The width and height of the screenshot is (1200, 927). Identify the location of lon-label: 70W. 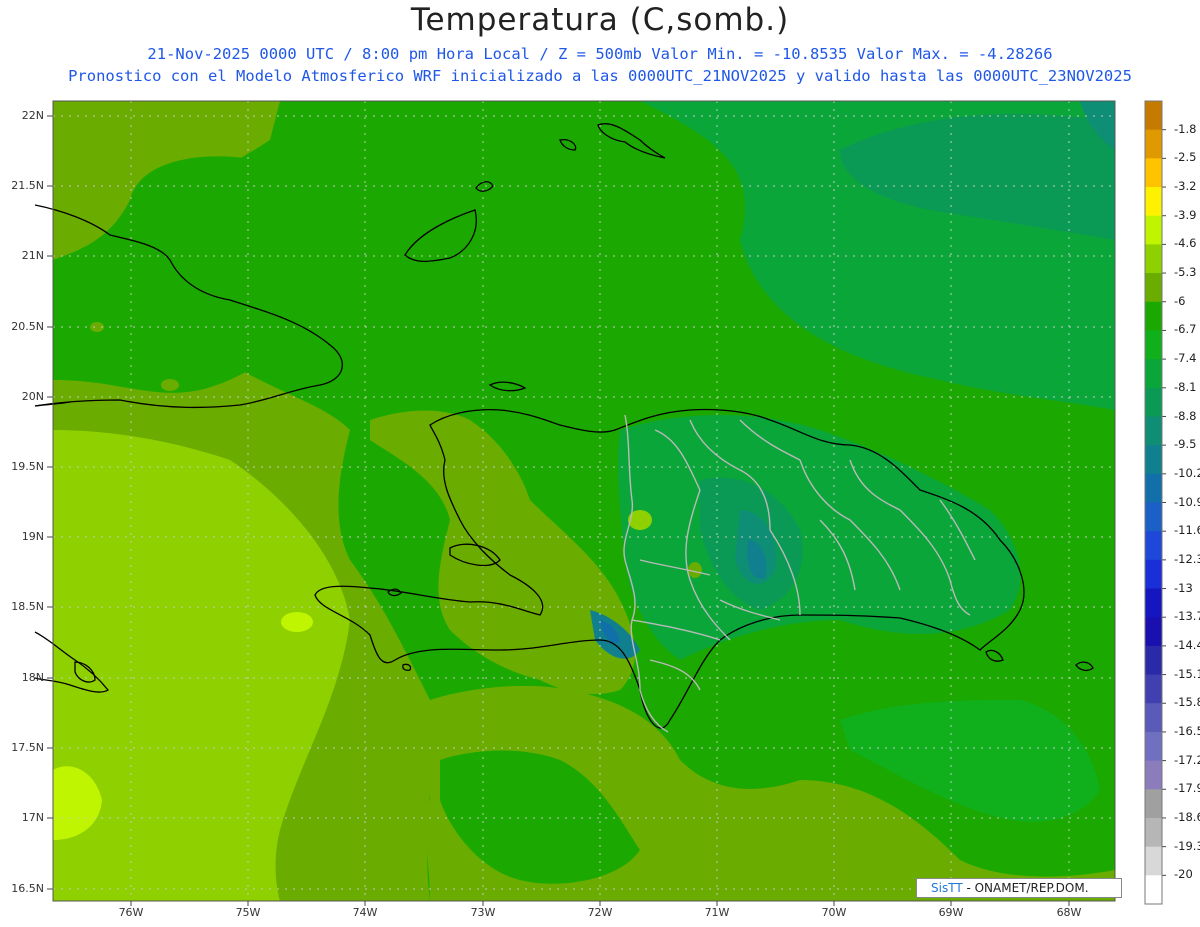
(834, 912).